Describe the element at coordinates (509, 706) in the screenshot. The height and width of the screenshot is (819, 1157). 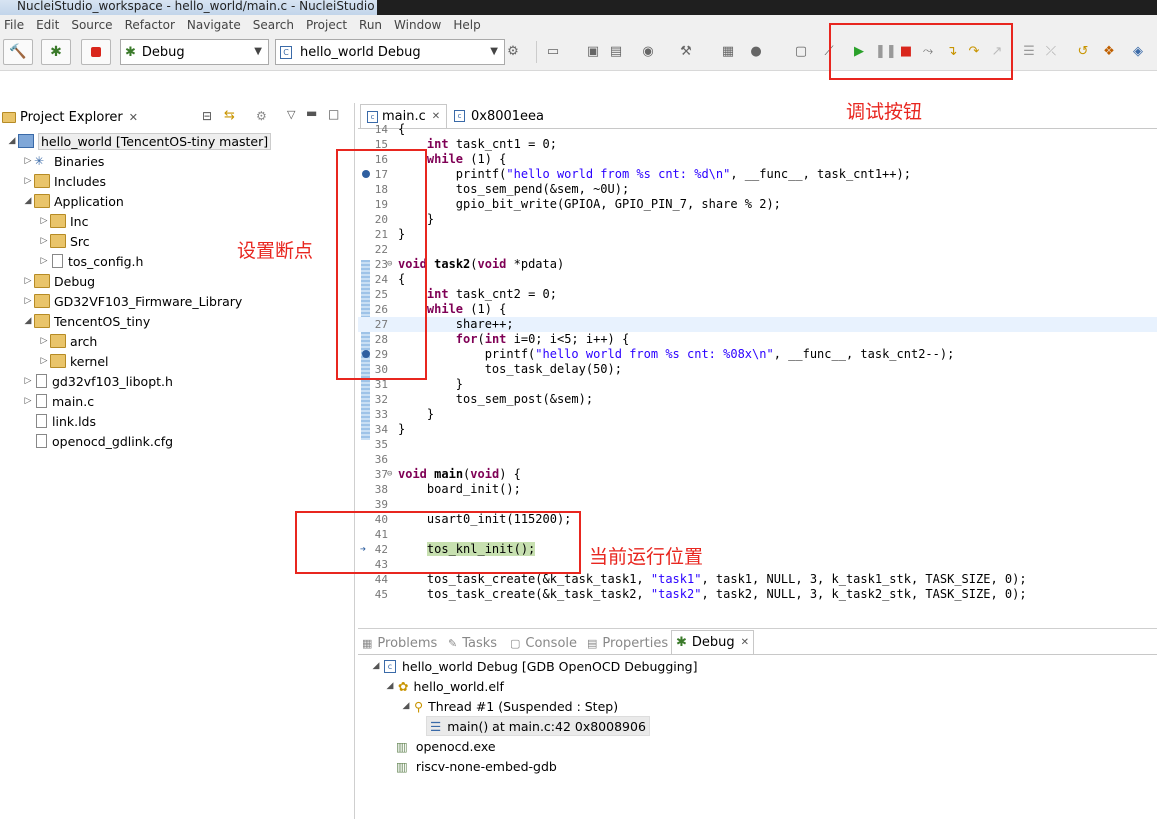
I see `debug-thread-item: ◢ ⚲ Thread #1 (Suspended : Step)` at that location.